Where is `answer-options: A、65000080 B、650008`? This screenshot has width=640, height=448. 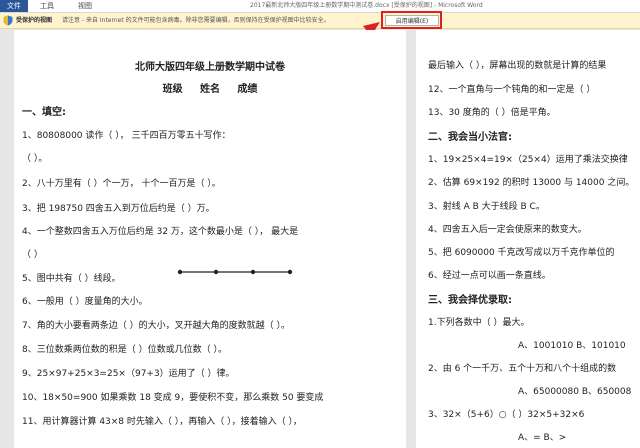 answer-options: A、65000080 B、650008 is located at coordinates (575, 392).